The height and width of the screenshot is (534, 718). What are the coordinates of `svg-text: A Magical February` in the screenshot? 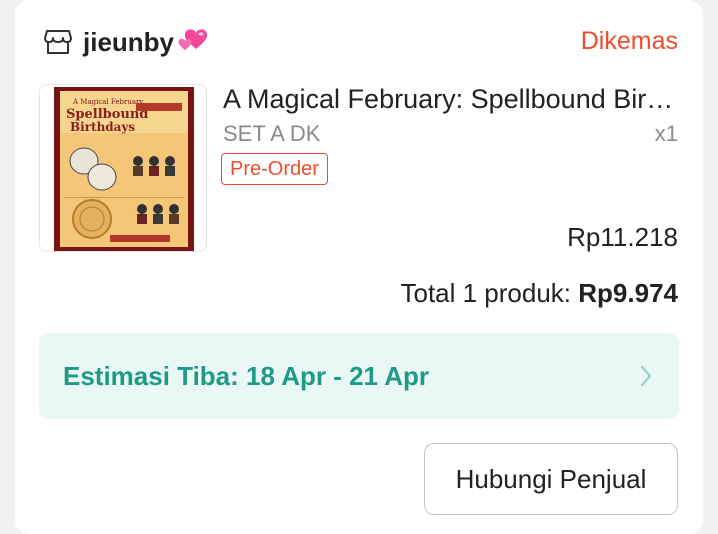 It's located at (107, 102).